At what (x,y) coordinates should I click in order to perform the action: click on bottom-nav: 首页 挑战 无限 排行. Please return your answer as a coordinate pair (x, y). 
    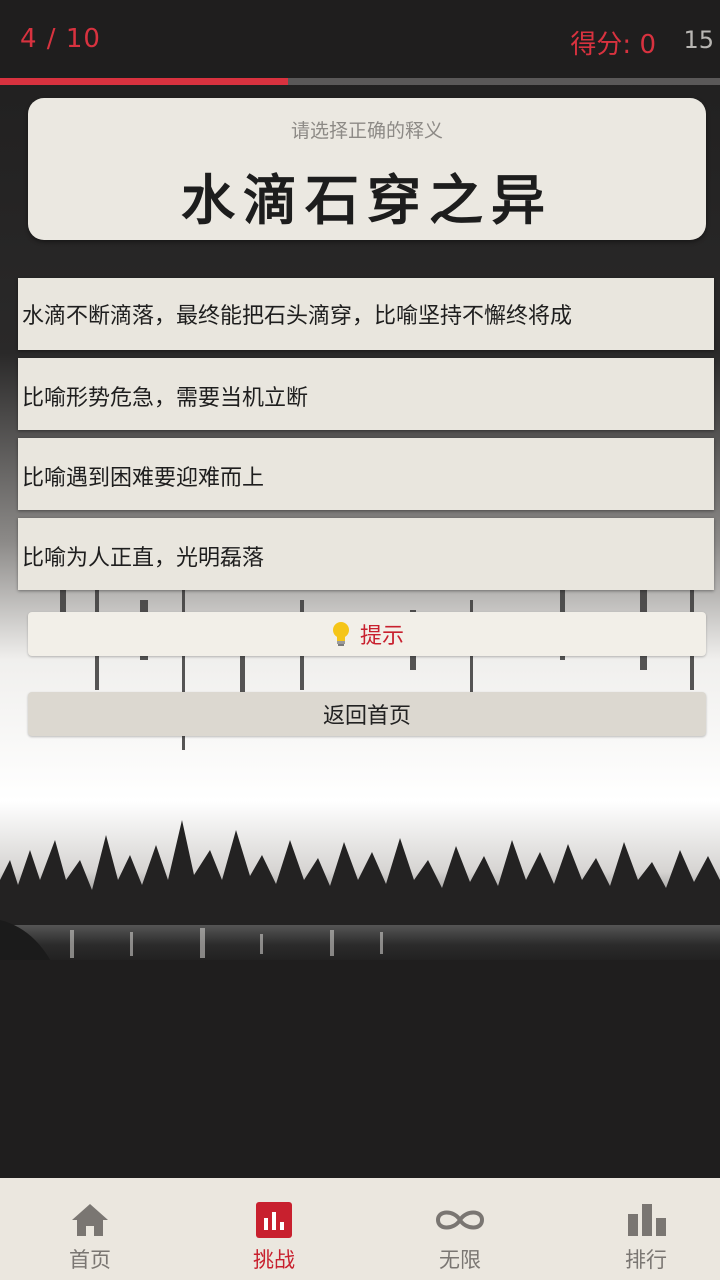
    Looking at the image, I should click on (360, 1229).